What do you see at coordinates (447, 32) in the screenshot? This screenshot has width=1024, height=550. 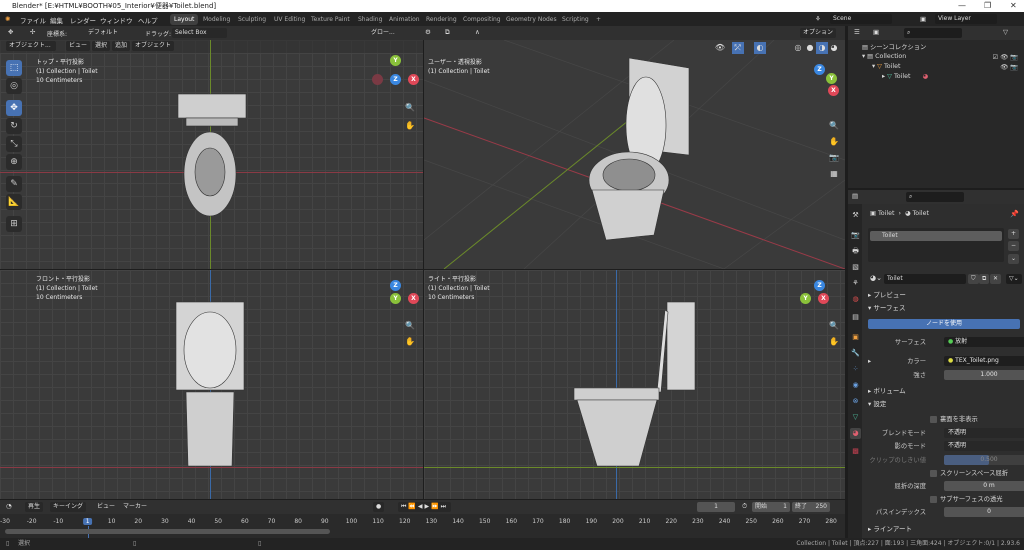 I see `snap-icon: ⧉` at bounding box center [447, 32].